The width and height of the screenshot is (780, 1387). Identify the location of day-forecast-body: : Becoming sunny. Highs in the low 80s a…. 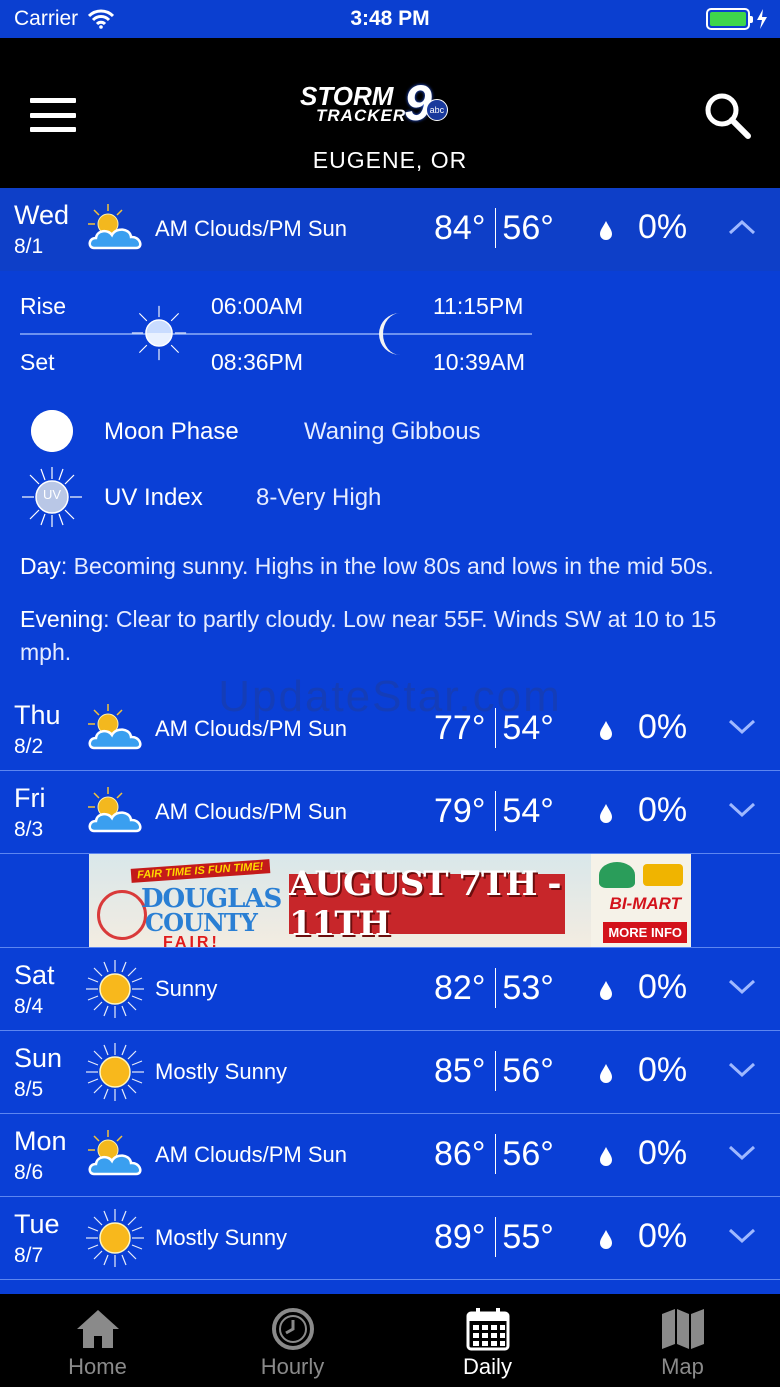
(387, 566).